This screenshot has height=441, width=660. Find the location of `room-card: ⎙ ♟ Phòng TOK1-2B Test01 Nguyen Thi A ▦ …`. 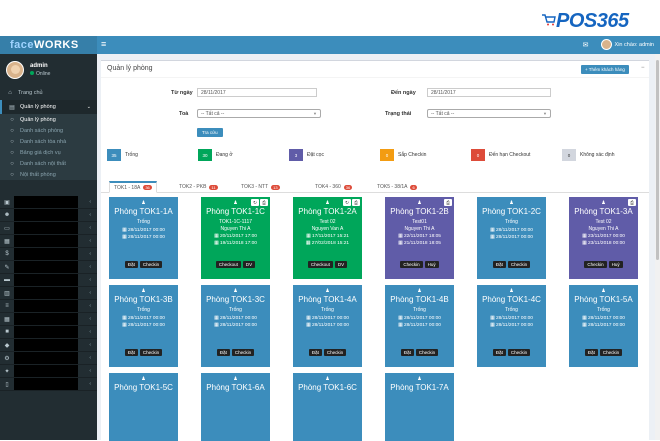

room-card: ⎙ ♟ Phòng TOK1-2B Test01 Nguyen Thi A ▦ … is located at coordinates (419, 238).